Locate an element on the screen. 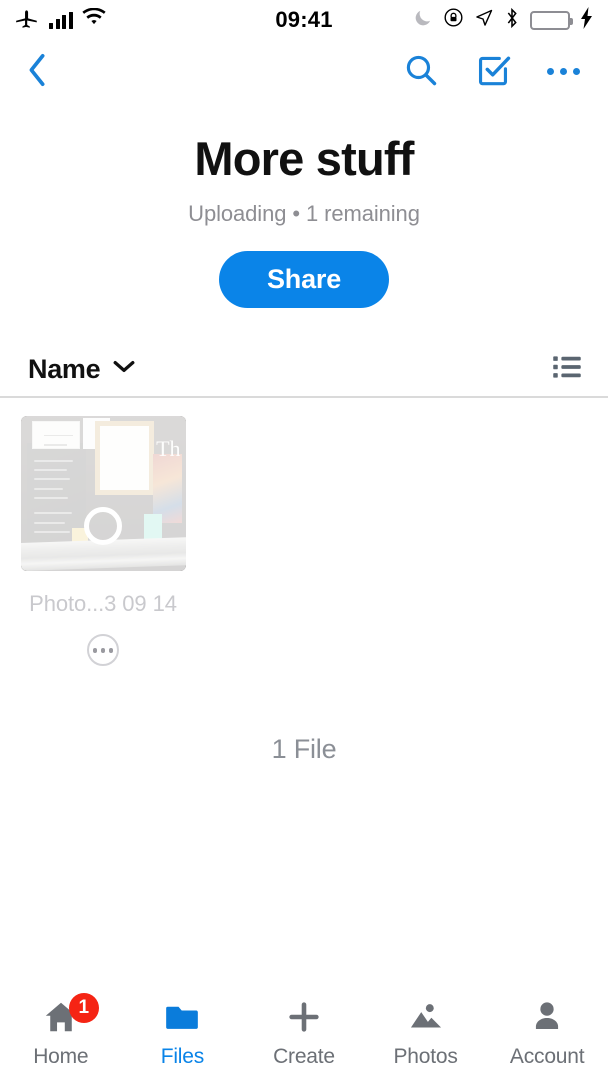  photos-icon is located at coordinates (426, 1017).